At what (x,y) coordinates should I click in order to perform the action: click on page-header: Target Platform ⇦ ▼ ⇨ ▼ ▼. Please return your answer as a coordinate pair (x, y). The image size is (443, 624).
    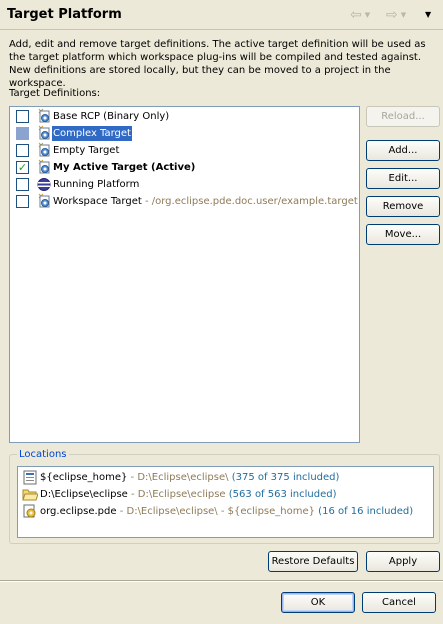
    Looking at the image, I should click on (221, 15).